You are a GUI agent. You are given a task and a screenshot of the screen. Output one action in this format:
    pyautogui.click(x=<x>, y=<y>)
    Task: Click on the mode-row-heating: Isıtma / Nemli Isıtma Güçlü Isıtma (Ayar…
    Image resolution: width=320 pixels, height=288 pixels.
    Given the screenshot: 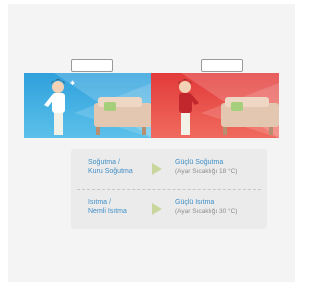 What is the action you would take?
    pyautogui.click(x=169, y=209)
    